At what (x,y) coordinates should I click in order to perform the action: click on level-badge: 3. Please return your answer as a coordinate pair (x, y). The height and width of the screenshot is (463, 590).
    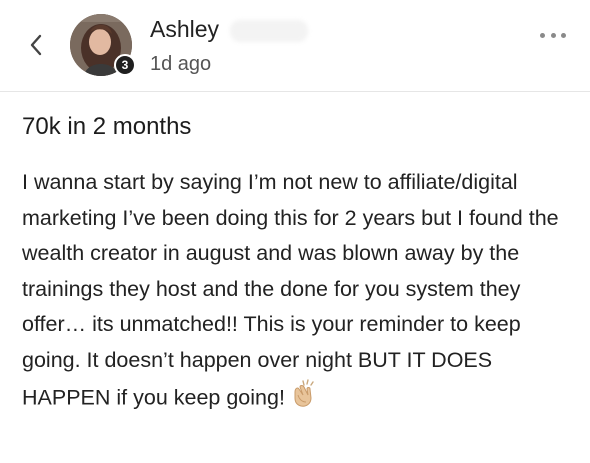
    Looking at the image, I should click on (125, 65).